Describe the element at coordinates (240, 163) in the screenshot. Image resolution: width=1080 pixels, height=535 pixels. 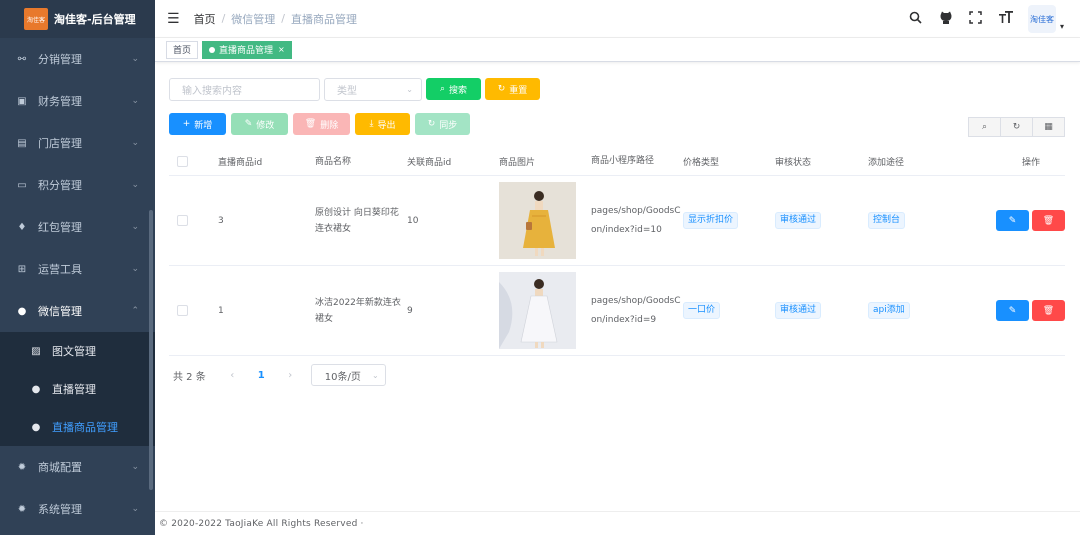
I see `header-cell: 直播商品id` at that location.